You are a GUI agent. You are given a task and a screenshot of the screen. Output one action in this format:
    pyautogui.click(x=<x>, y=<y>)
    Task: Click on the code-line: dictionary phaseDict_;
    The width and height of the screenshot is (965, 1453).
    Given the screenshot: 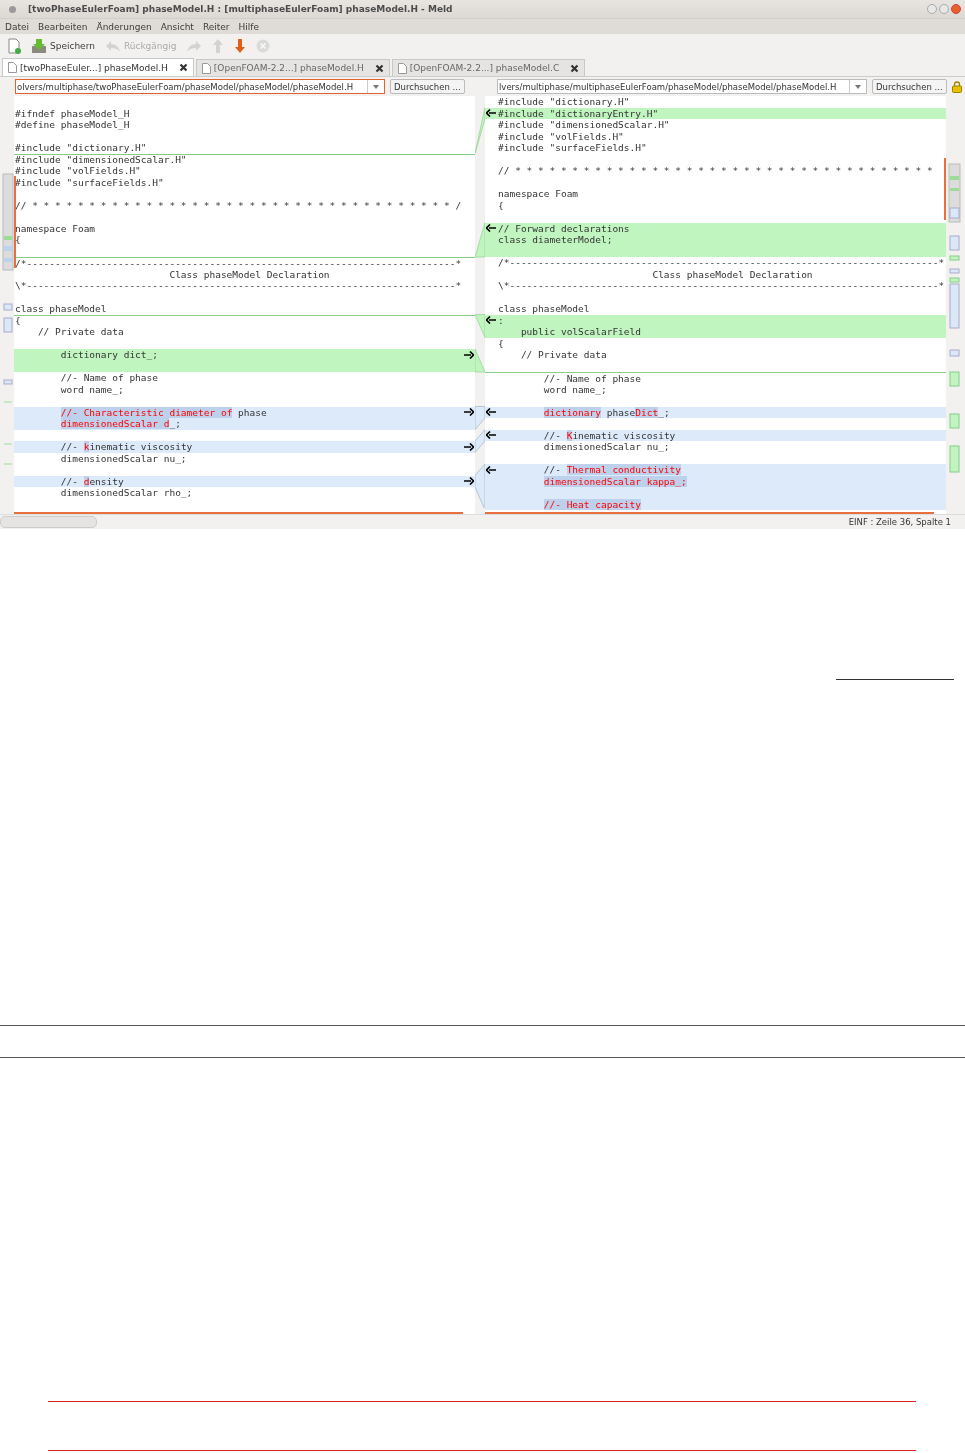 What is the action you would take?
    pyautogui.click(x=606, y=412)
    